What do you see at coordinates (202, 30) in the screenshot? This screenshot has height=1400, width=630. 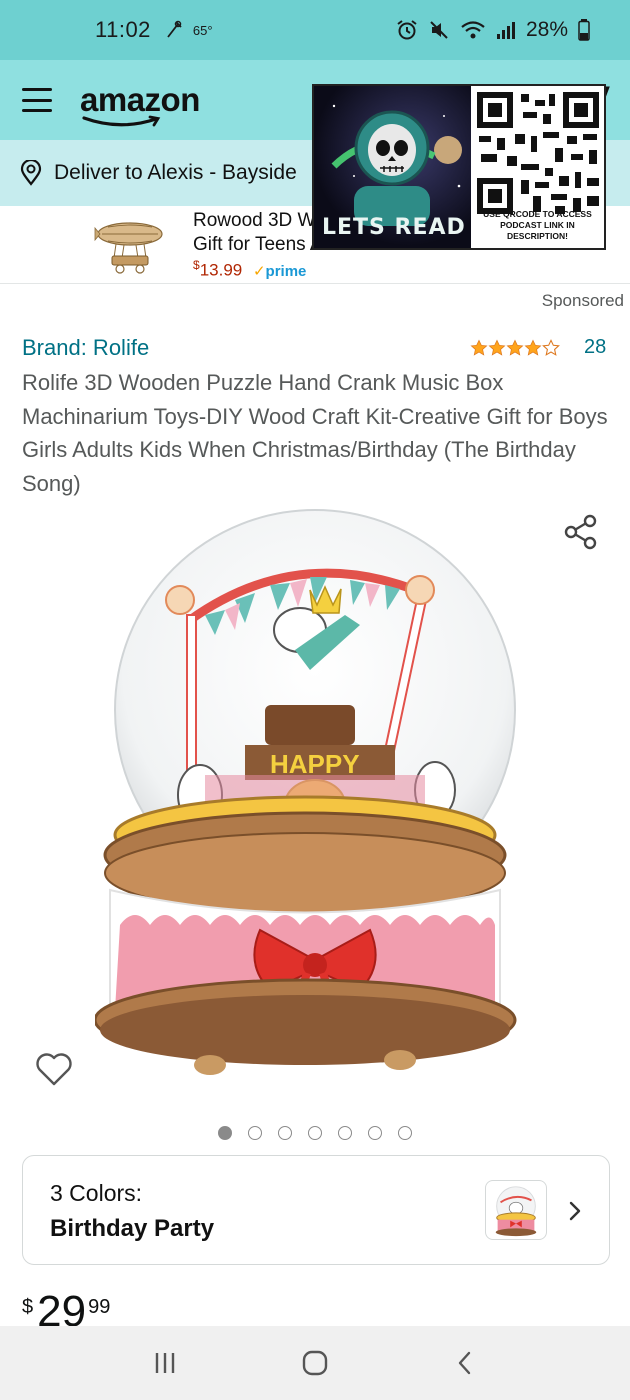 I see `status-temperature: 65°` at bounding box center [202, 30].